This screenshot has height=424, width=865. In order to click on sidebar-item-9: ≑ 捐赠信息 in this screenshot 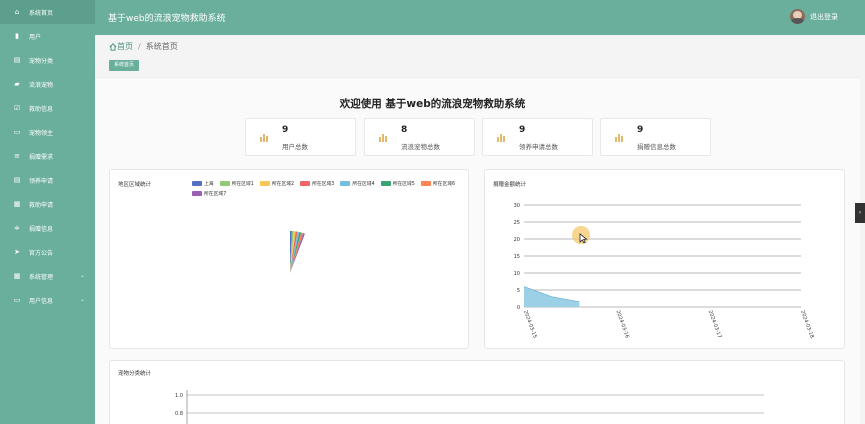, I will do `click(47, 228)`.